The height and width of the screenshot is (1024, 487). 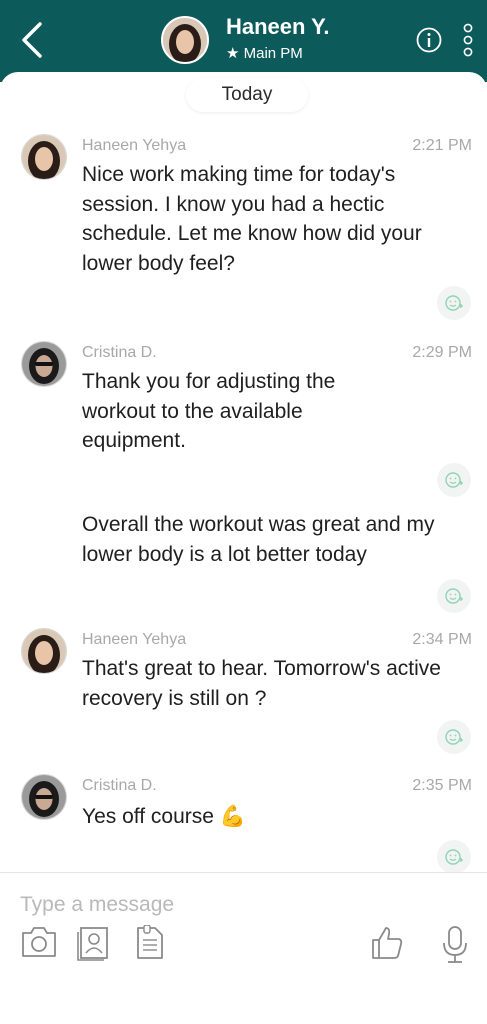 I want to click on contact-card-icon, so click(x=94, y=943).